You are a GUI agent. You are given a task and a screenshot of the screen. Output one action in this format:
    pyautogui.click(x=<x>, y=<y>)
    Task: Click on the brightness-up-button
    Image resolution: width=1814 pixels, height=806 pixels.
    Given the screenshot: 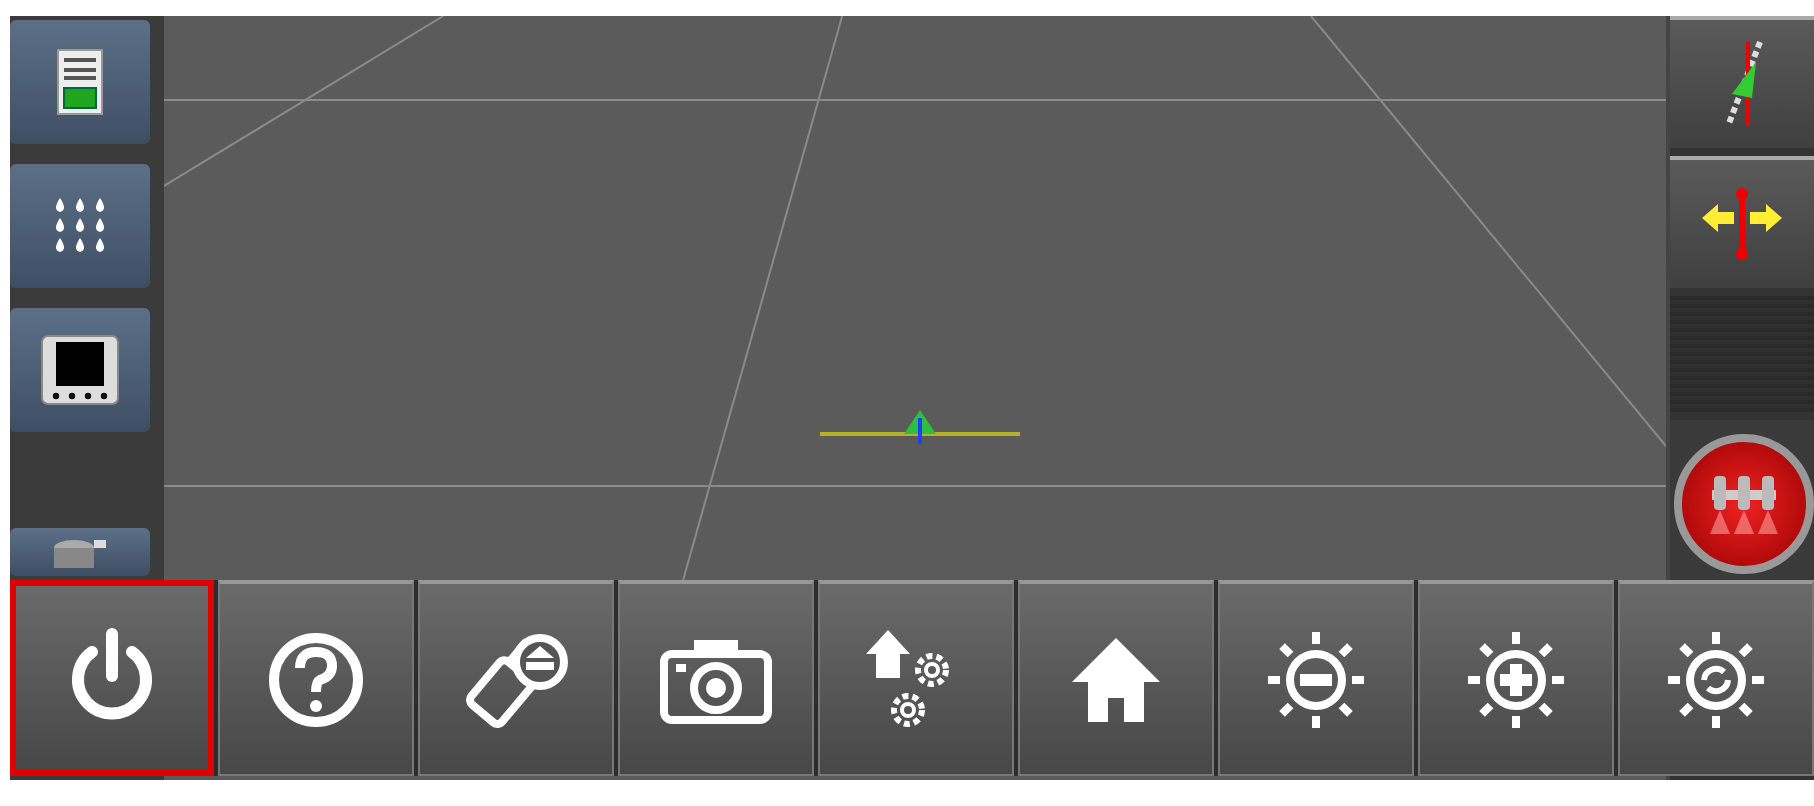 What is the action you would take?
    pyautogui.click(x=1516, y=678)
    